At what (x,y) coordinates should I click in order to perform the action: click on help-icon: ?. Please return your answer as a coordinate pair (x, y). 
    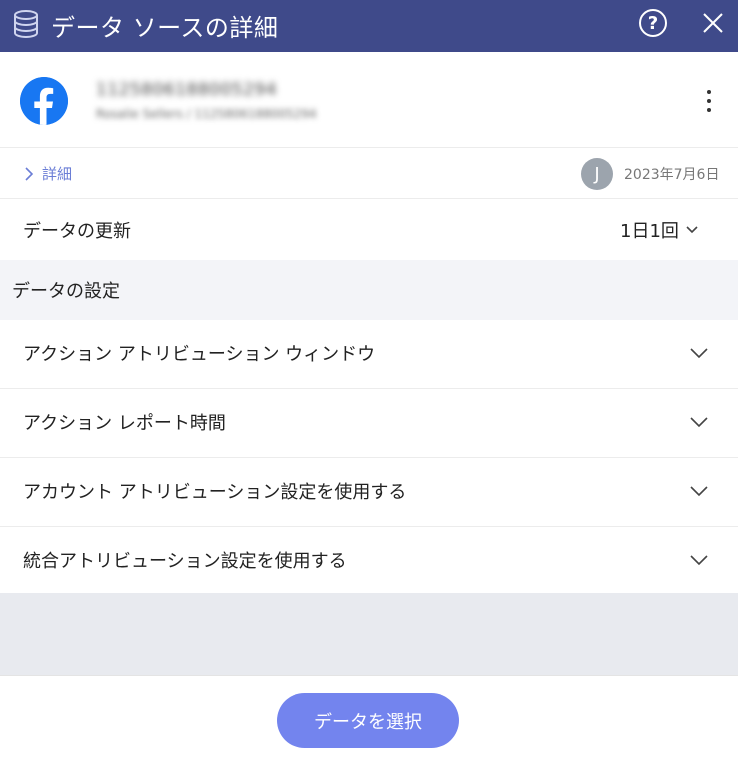
    Looking at the image, I should click on (653, 23).